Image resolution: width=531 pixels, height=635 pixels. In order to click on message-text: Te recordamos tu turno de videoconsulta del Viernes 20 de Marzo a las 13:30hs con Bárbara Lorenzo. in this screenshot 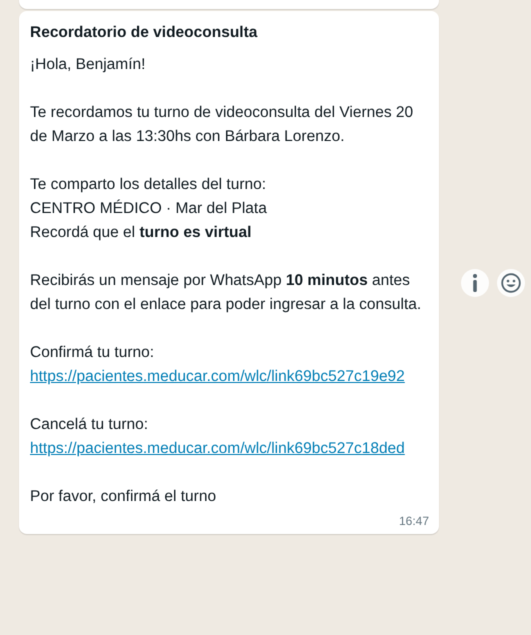, I will do `click(222, 125)`.